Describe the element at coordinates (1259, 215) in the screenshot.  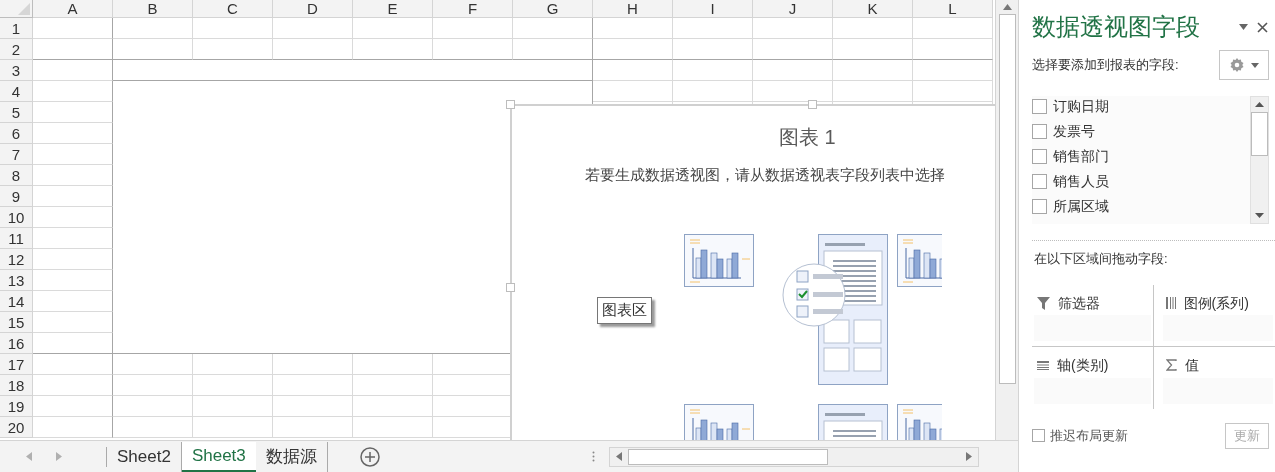
I see `scroll-down-icon` at that location.